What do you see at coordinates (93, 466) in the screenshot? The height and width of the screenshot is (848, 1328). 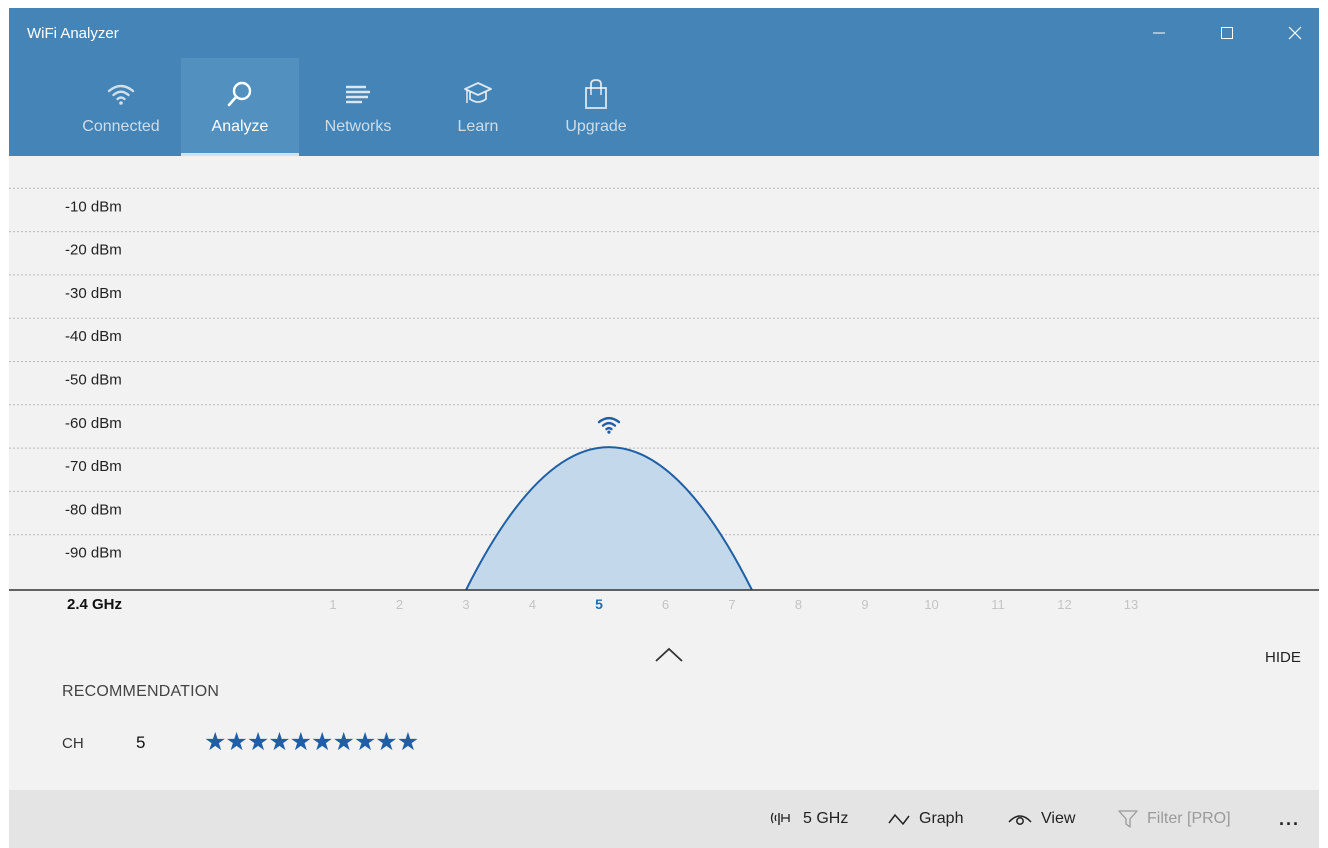 I see `y-tick-label: -70 dBm` at bounding box center [93, 466].